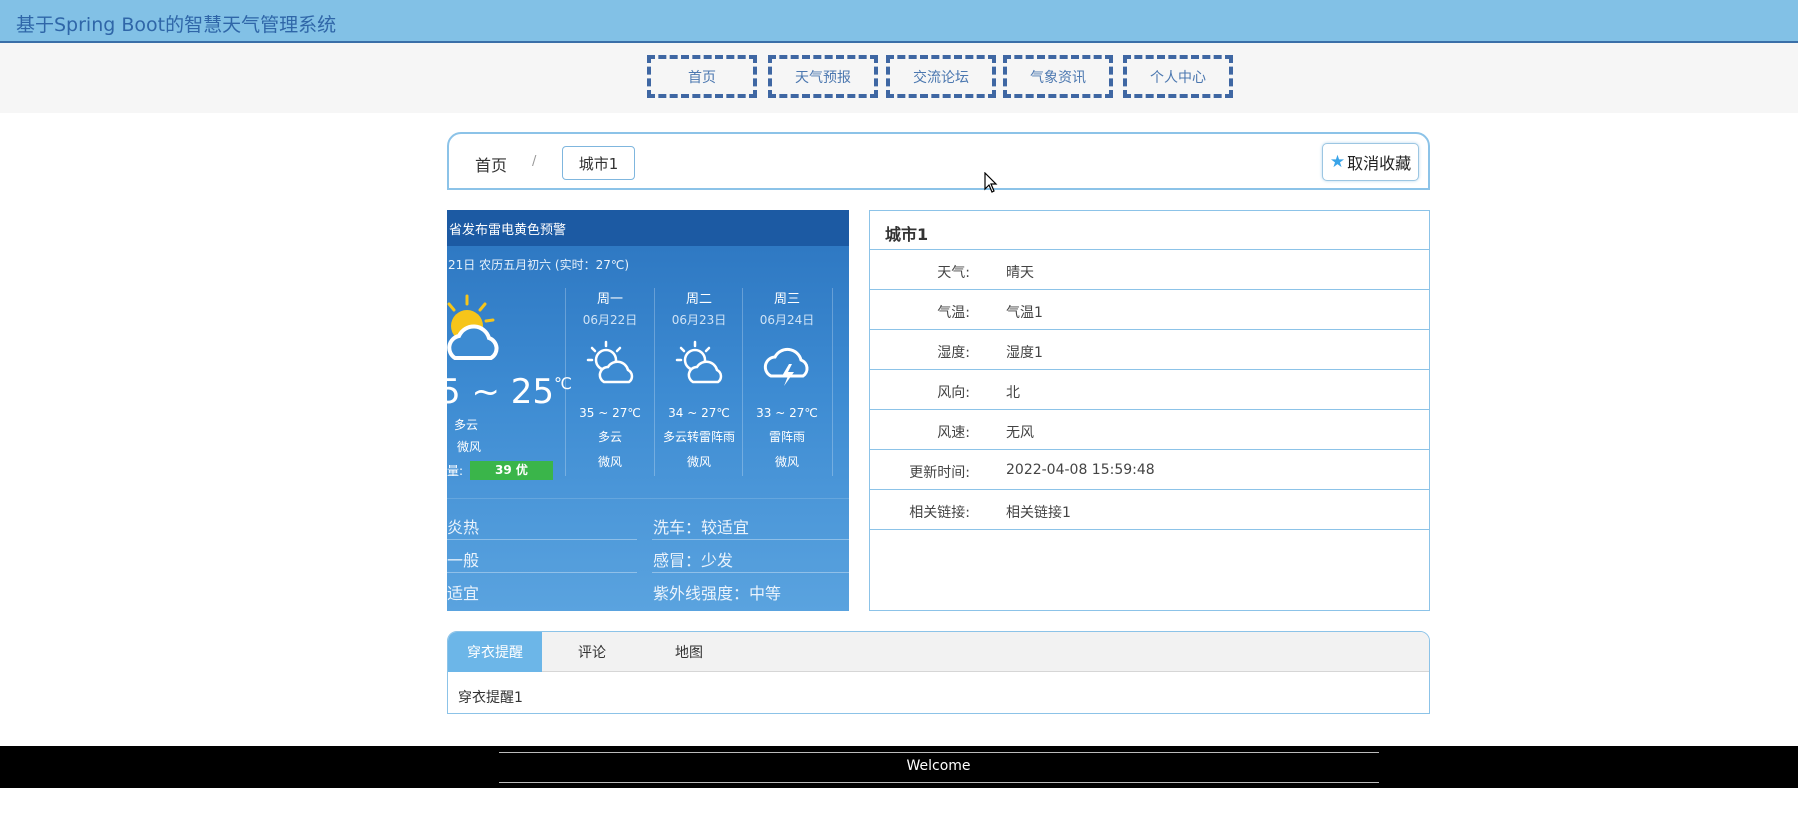  Describe the element at coordinates (491, 164) in the screenshot. I see `breadcrumb-home: 首页` at that location.